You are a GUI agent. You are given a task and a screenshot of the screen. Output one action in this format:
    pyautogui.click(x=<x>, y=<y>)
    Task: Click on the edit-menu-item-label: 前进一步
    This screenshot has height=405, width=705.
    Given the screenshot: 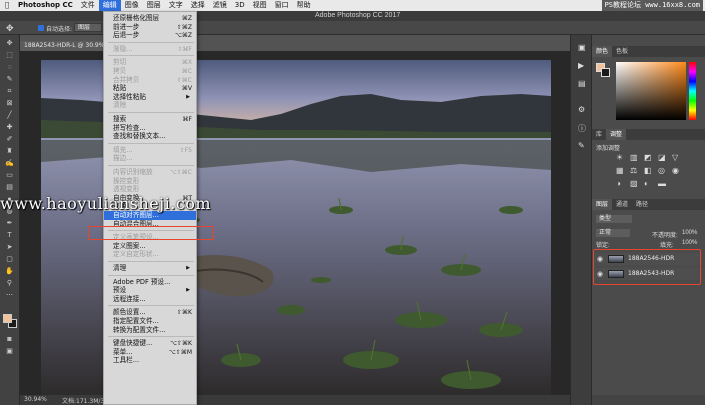 What is the action you would take?
    pyautogui.click(x=126, y=26)
    